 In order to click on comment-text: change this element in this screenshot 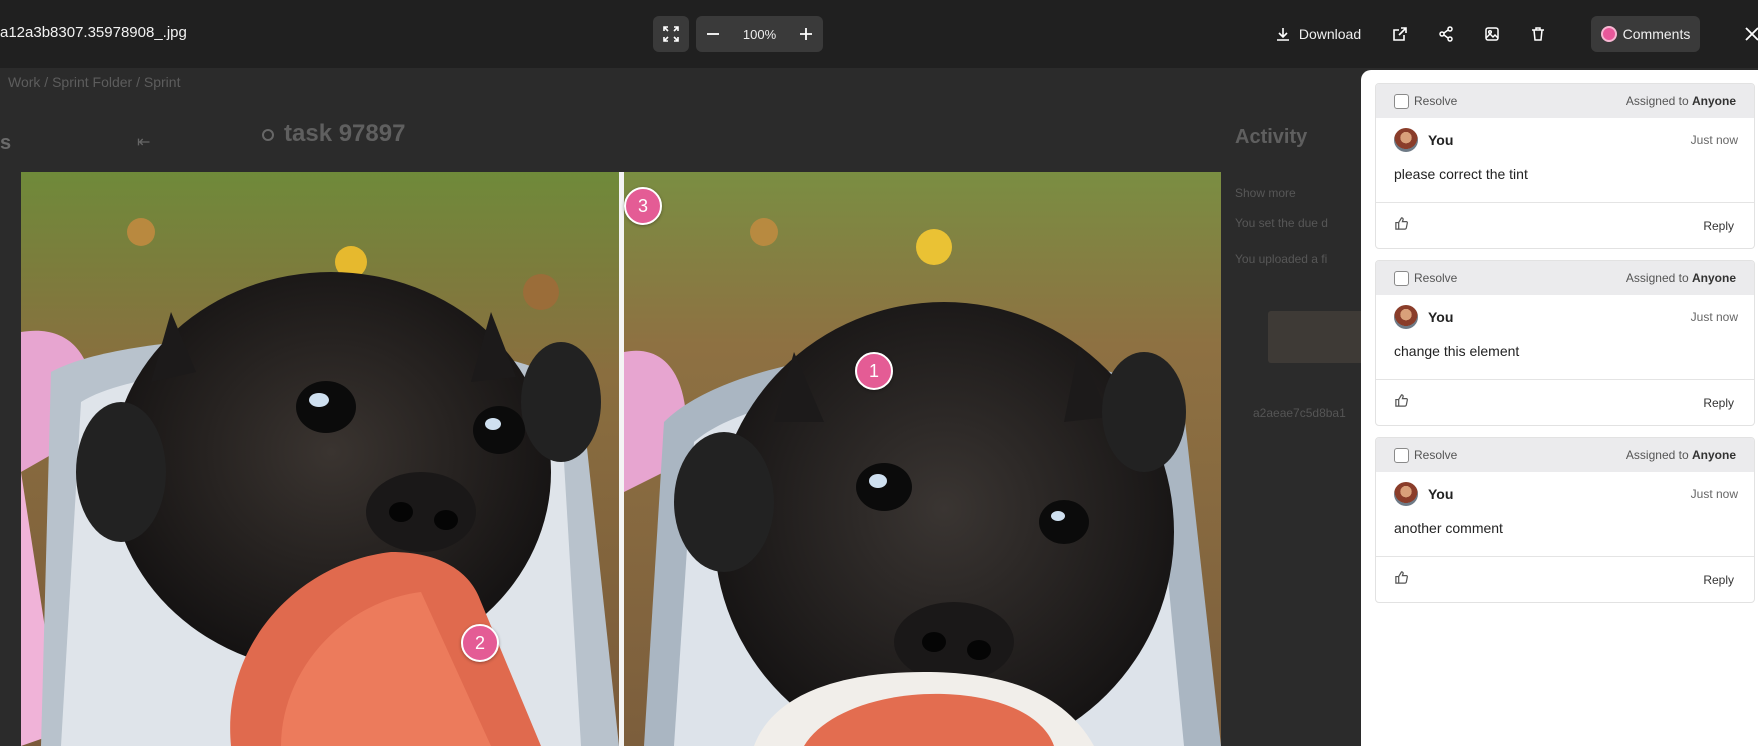, I will do `click(1457, 351)`.